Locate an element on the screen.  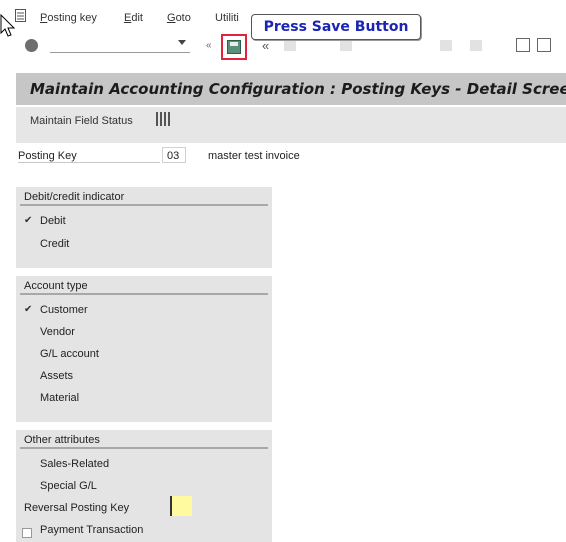
document-icon is located at coordinates (20, 15).